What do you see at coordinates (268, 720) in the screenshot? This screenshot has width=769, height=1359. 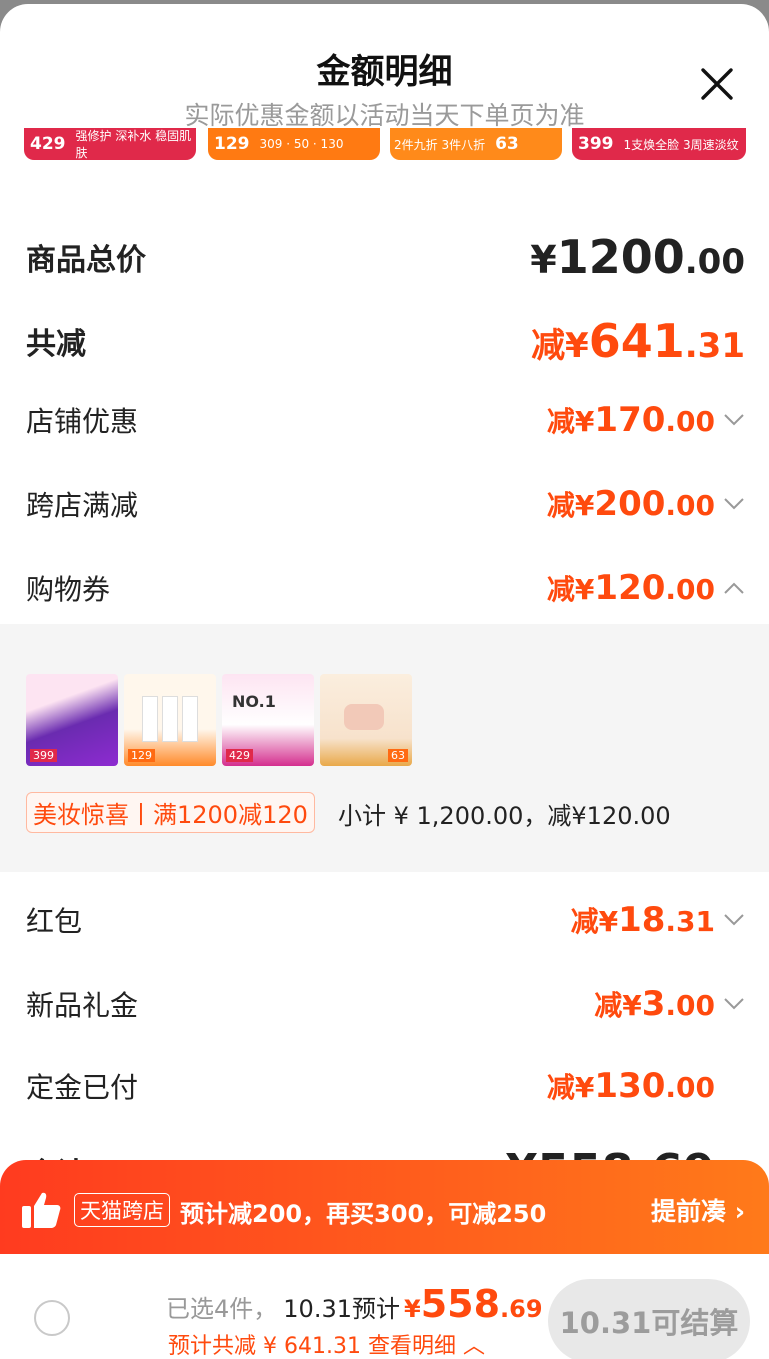 I see `product-image: NO.1 429` at bounding box center [268, 720].